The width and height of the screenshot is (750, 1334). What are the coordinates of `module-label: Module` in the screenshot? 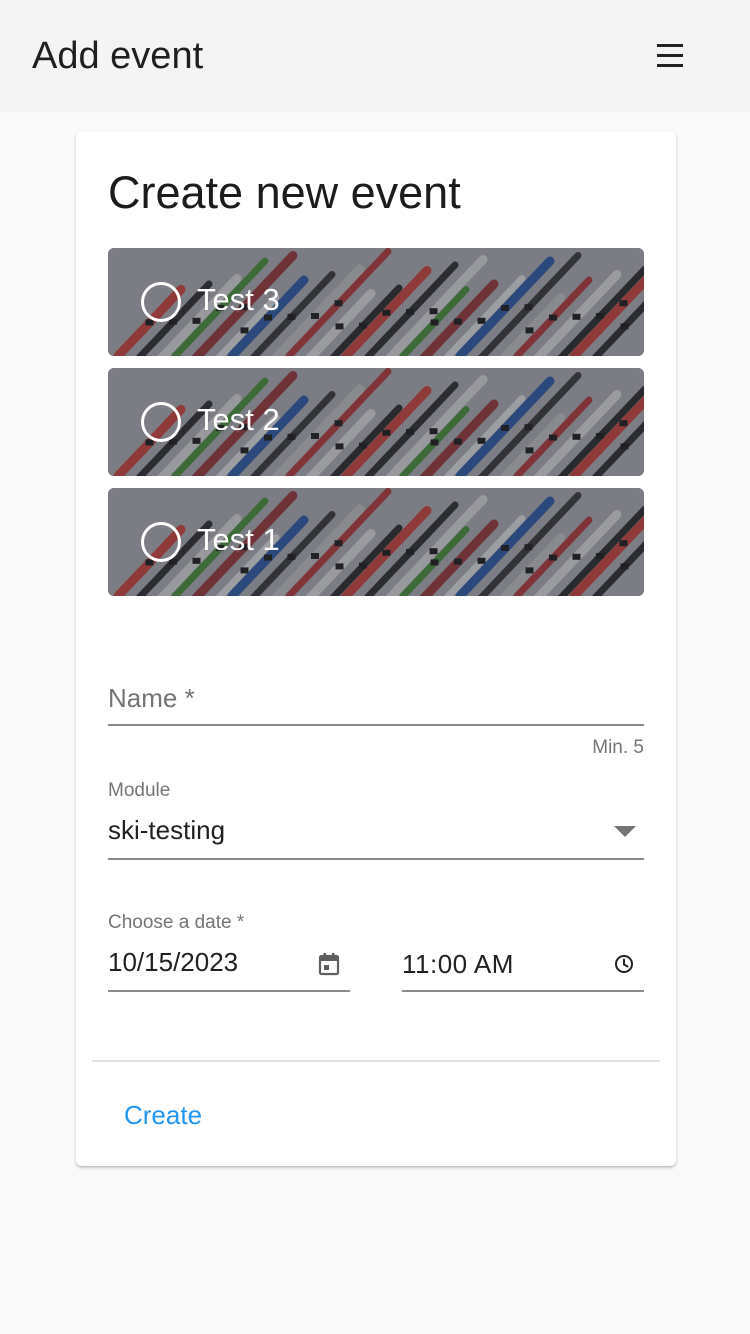 It's located at (139, 790).